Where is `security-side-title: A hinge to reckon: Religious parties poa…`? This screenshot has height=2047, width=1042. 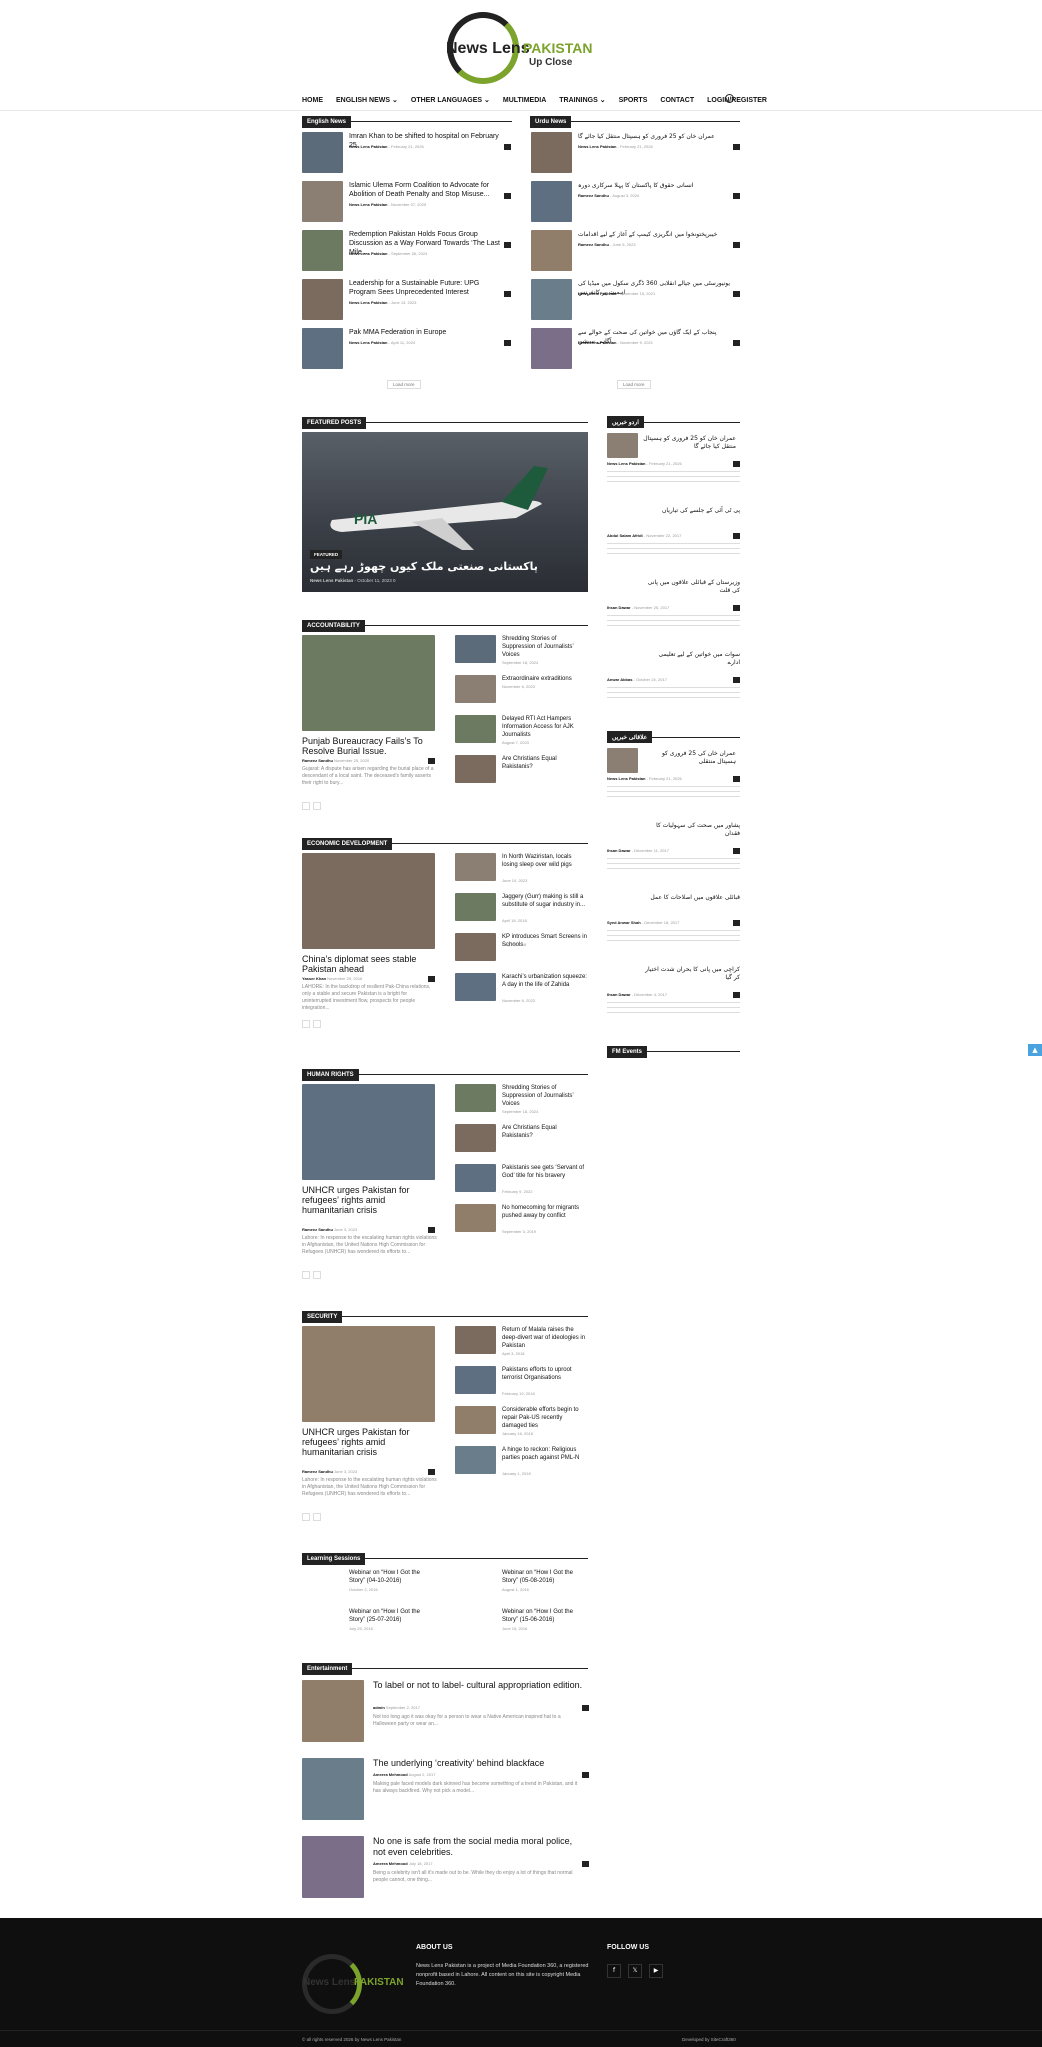 security-side-title: A hinge to reckon: Religious parties poa… is located at coordinates (545, 1454).